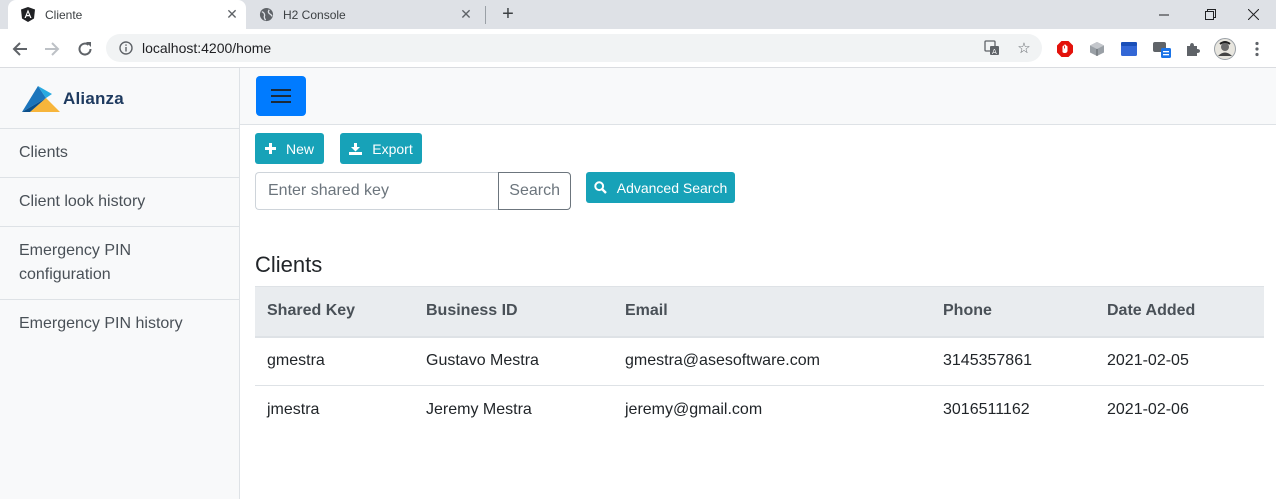 The image size is (1276, 499). What do you see at coordinates (1013, 312) in the screenshot?
I see `column-header-phone: Phone` at bounding box center [1013, 312].